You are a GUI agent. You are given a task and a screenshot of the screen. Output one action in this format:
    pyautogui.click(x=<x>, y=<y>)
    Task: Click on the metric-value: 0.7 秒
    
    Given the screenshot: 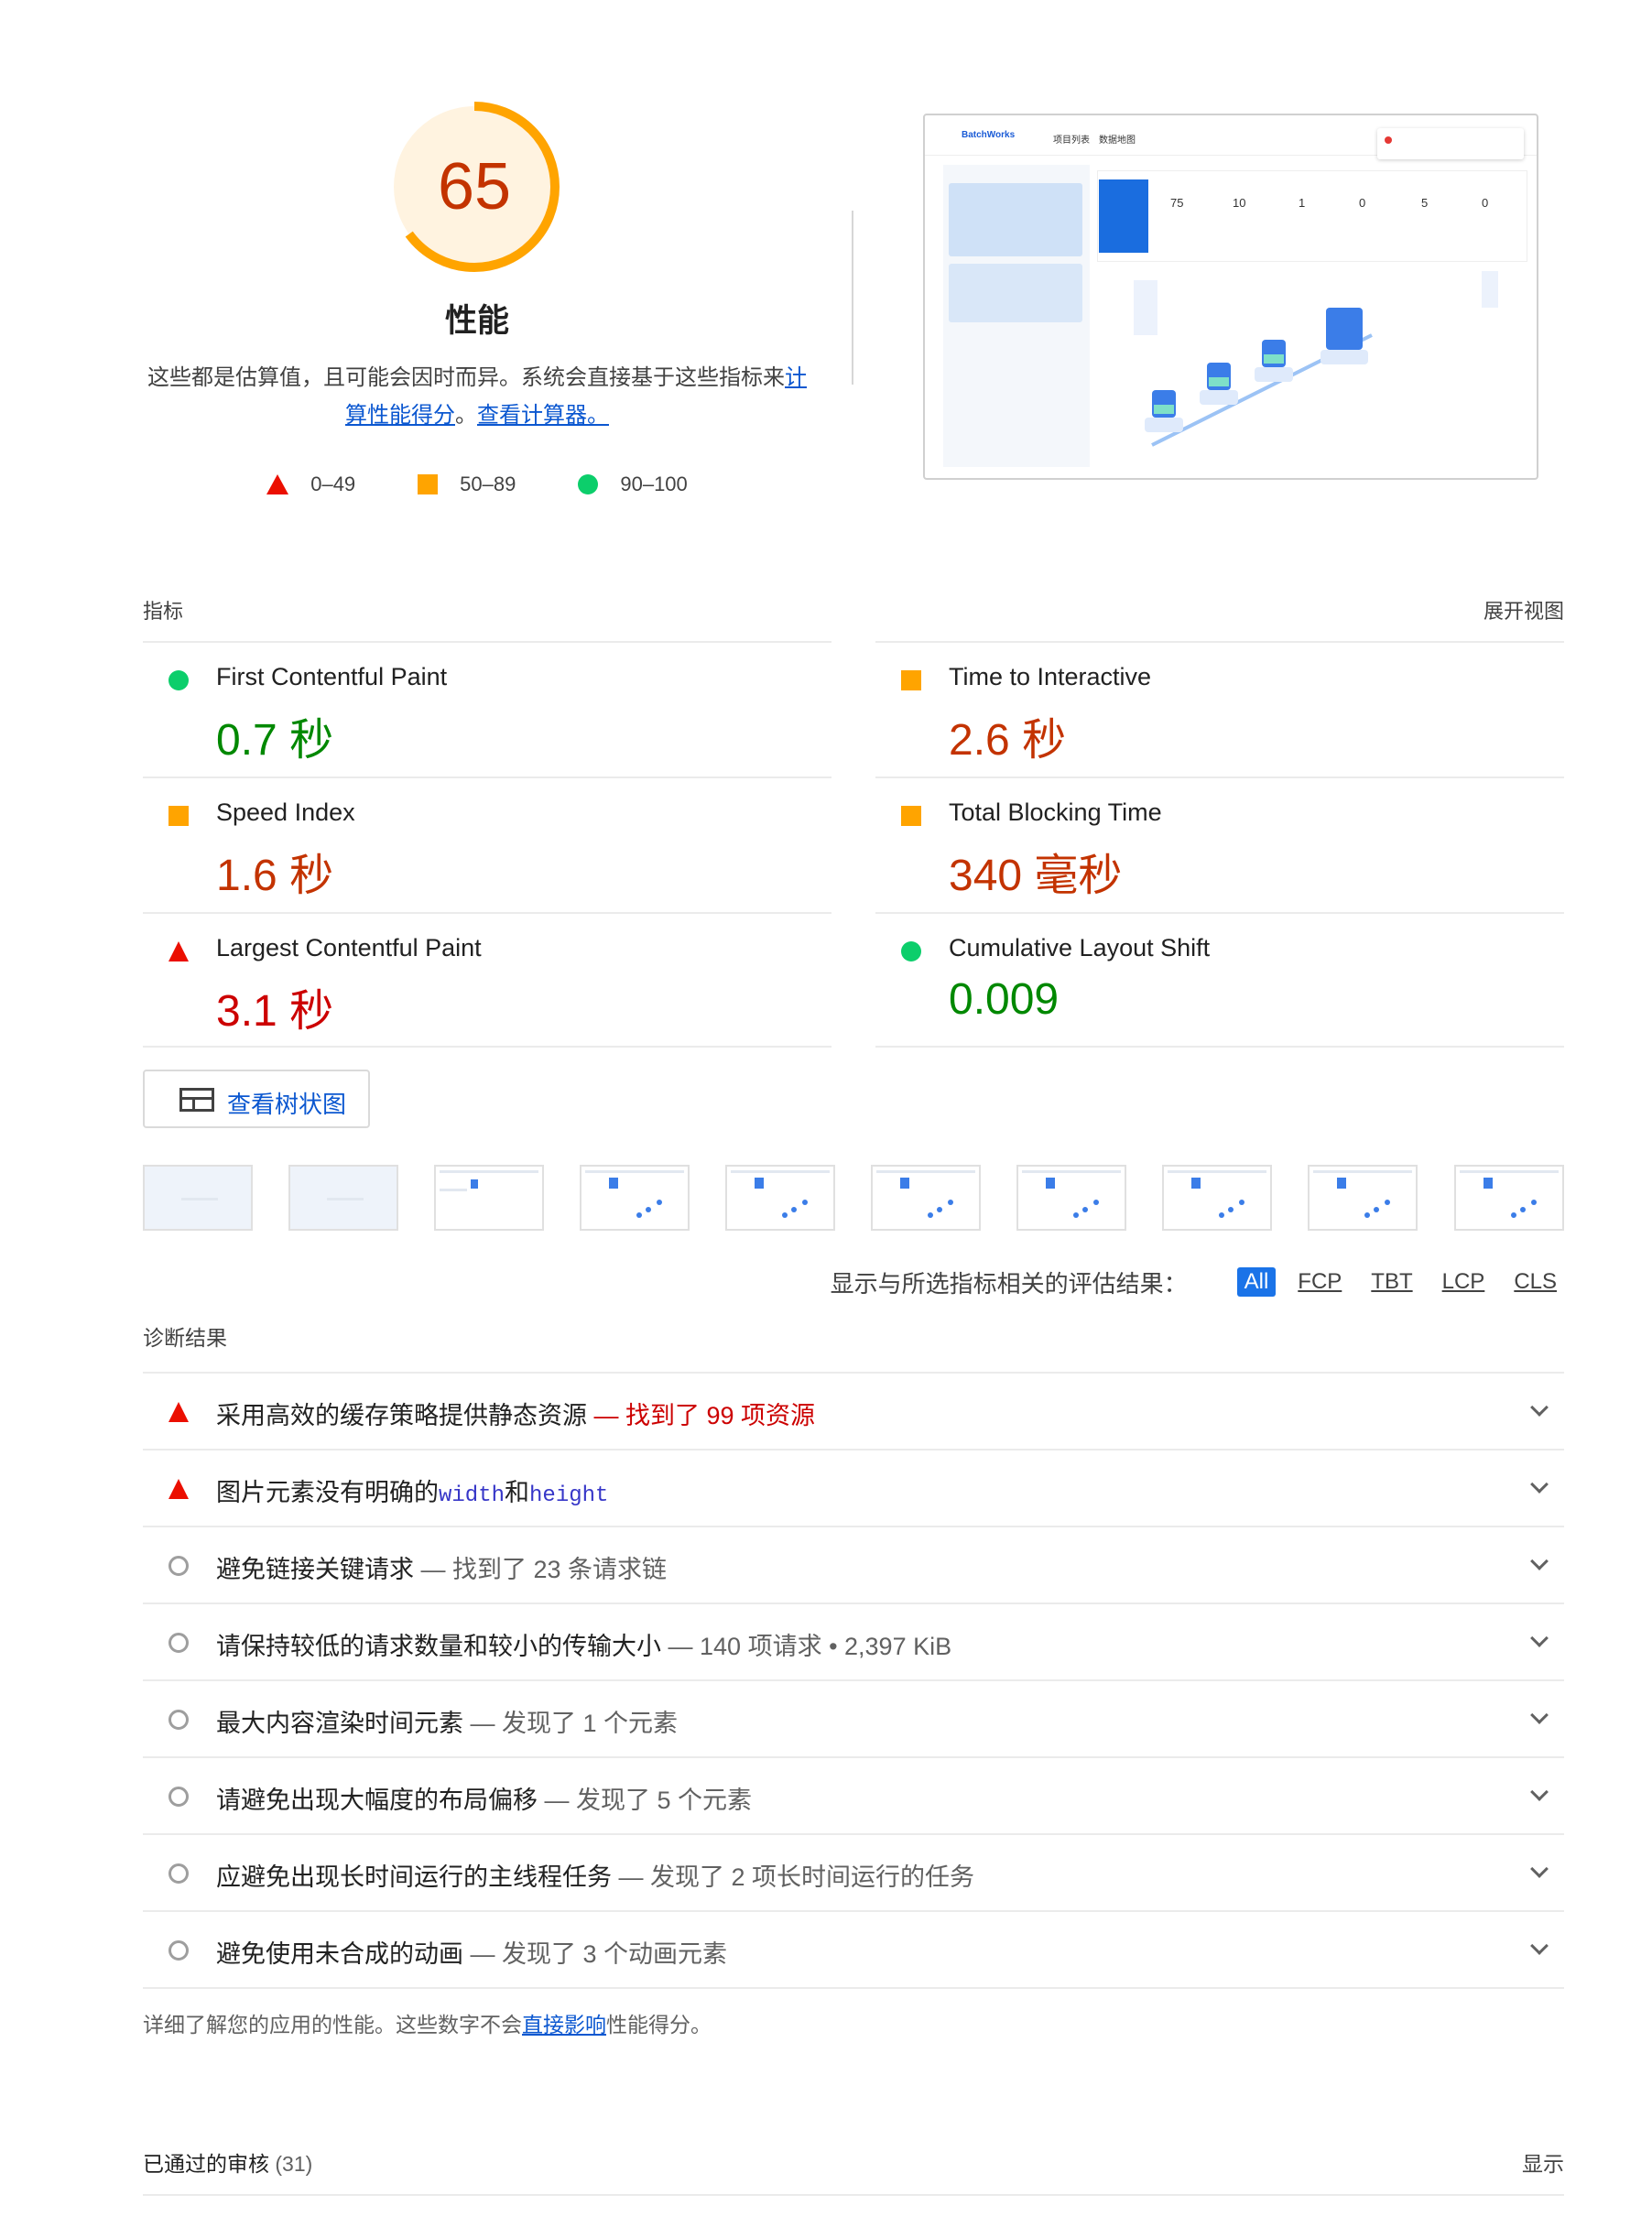 What is the action you would take?
    pyautogui.click(x=275, y=741)
    